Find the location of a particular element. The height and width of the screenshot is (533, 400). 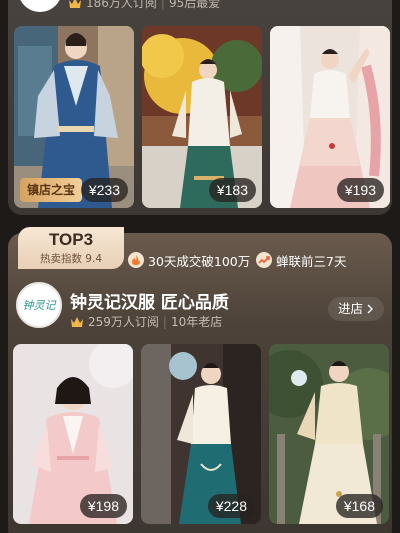

shop-name: 钟灵记汉服 匠心品质 is located at coordinates (149, 300).